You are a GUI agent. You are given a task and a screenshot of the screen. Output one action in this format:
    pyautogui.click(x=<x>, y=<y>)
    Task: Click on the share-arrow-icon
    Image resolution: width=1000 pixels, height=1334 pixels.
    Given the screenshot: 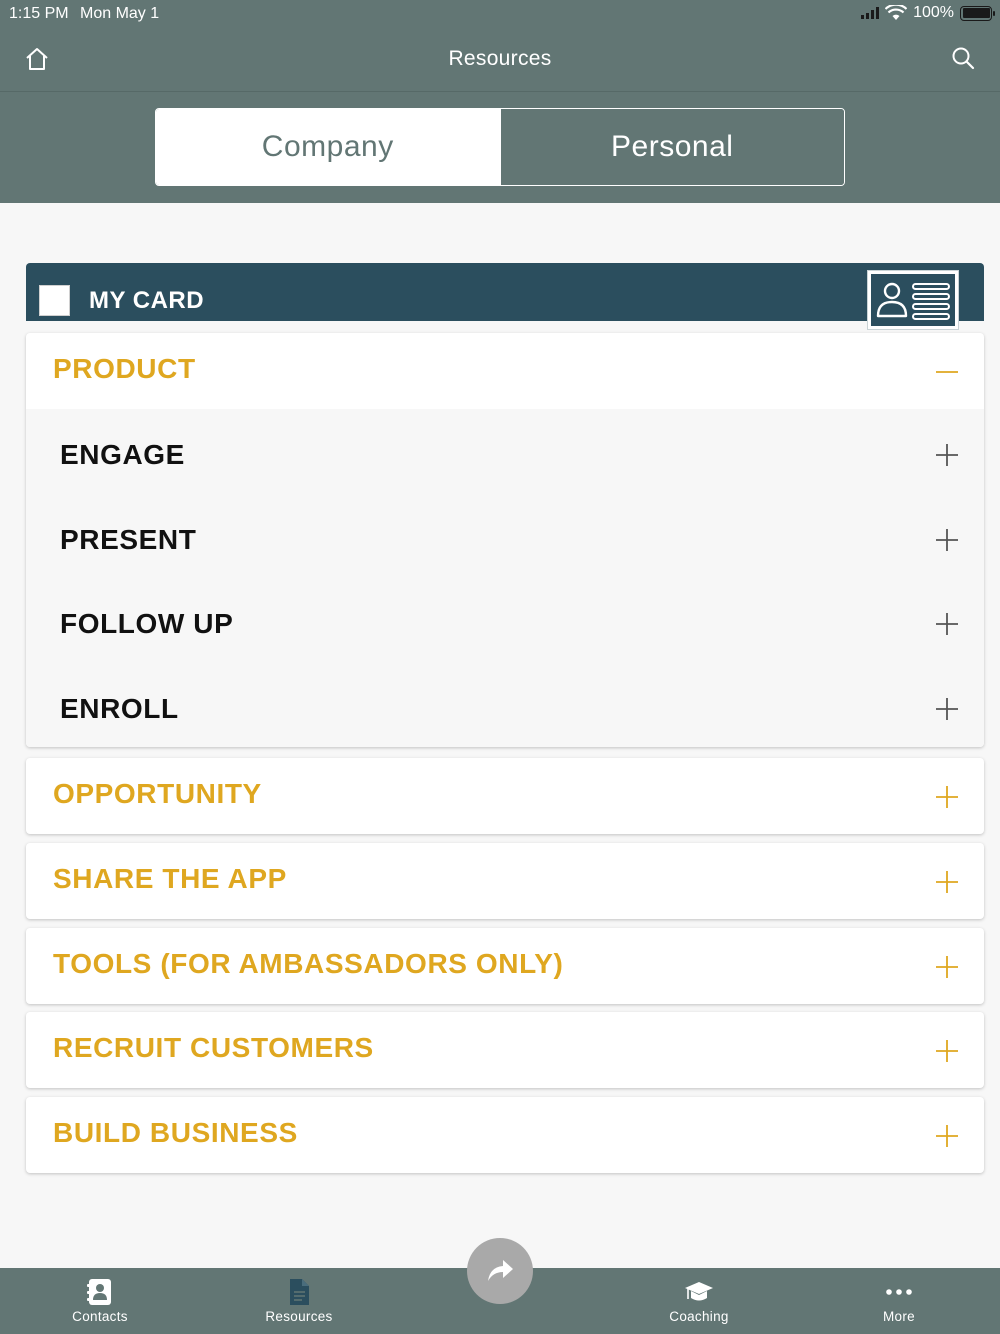 What is the action you would take?
    pyautogui.click(x=500, y=1270)
    